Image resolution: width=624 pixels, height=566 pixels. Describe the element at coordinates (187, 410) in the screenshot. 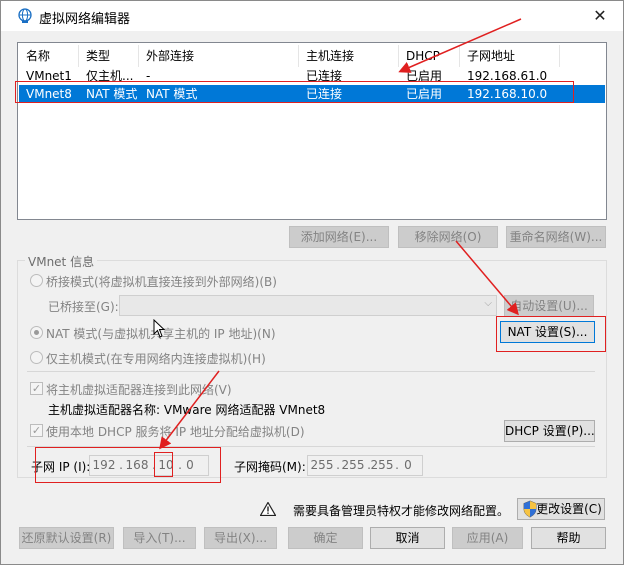

I see `adapter-name-label: 主机虚拟适配器名称: VMware 网络适配器 VMnet8` at that location.